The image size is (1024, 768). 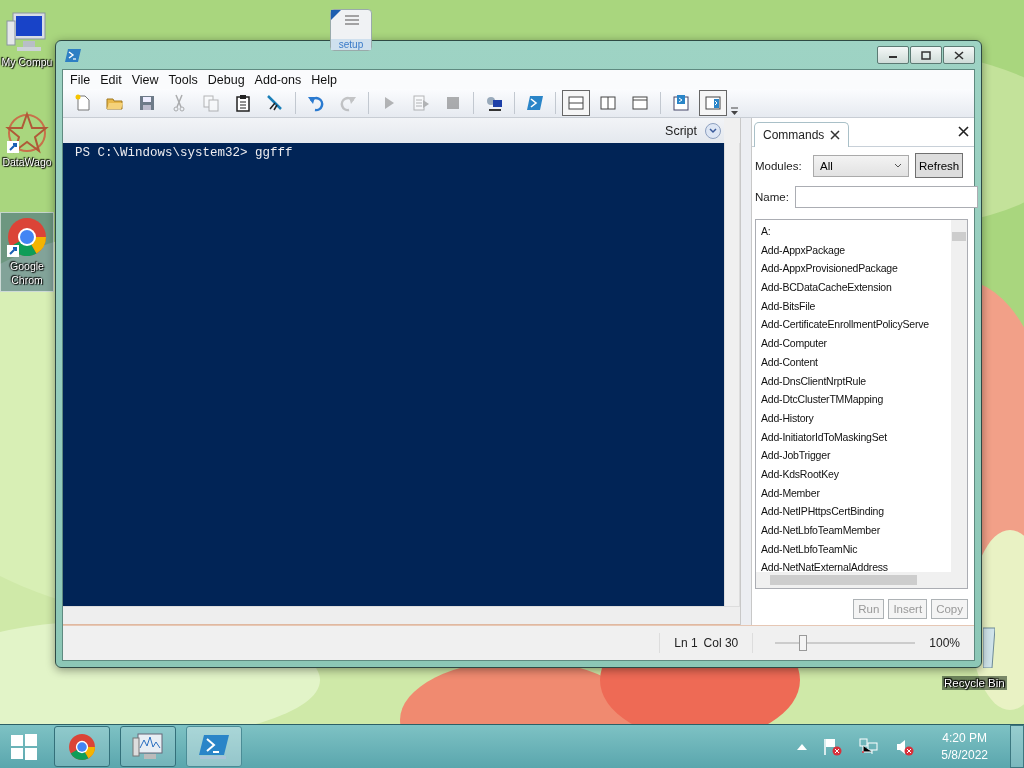 I want to click on menu-item: Debug, so click(x=226, y=79).